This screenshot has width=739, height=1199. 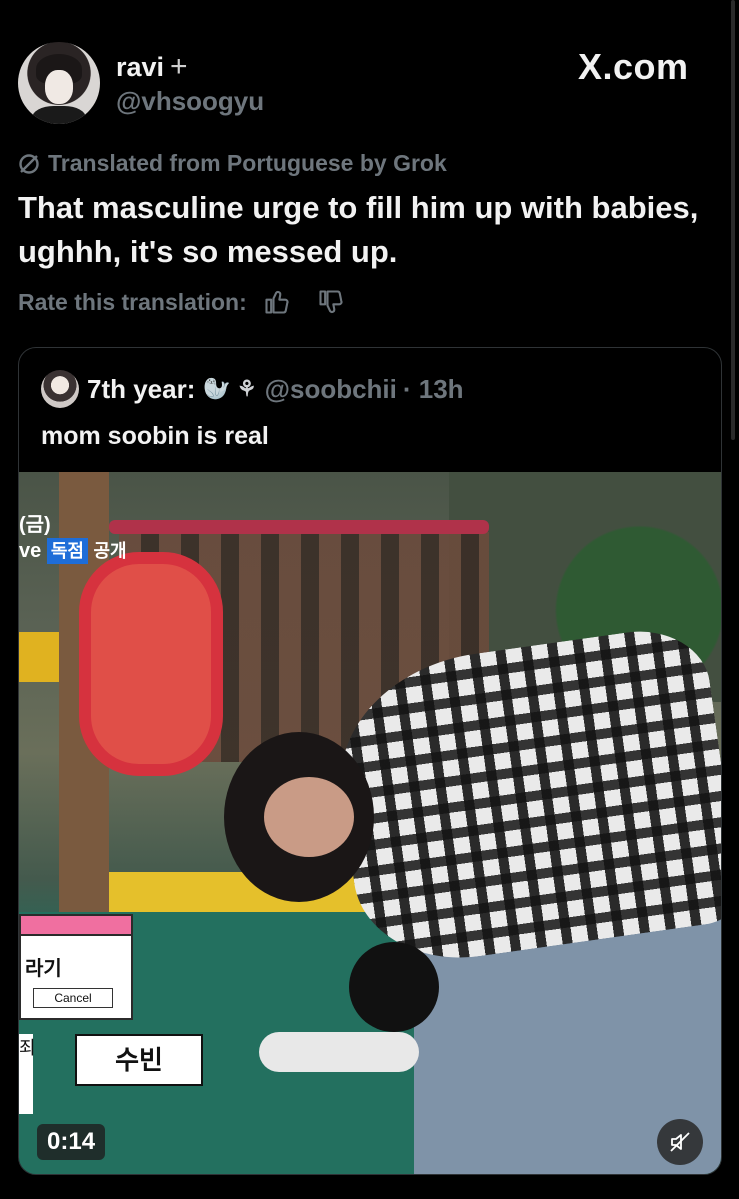 What do you see at coordinates (733, 220) in the screenshot?
I see `scrollbar` at bounding box center [733, 220].